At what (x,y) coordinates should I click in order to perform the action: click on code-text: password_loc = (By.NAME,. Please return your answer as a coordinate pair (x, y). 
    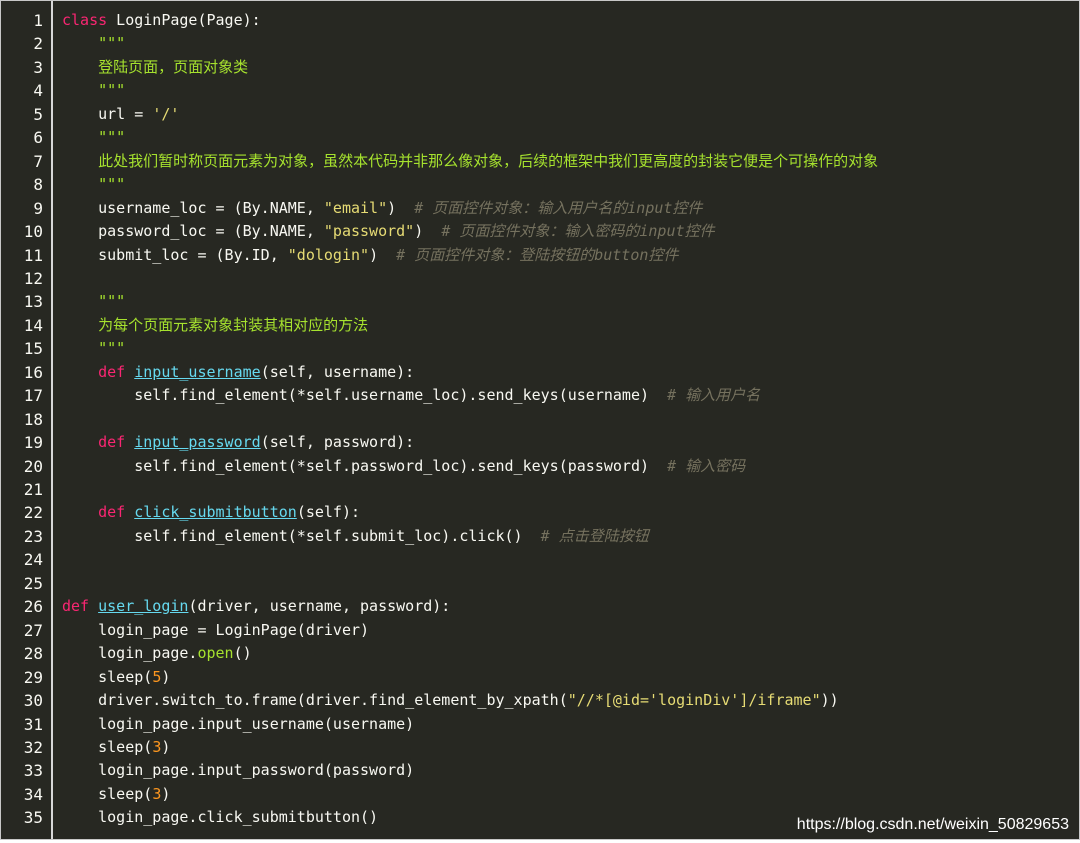
    Looking at the image, I should click on (193, 231).